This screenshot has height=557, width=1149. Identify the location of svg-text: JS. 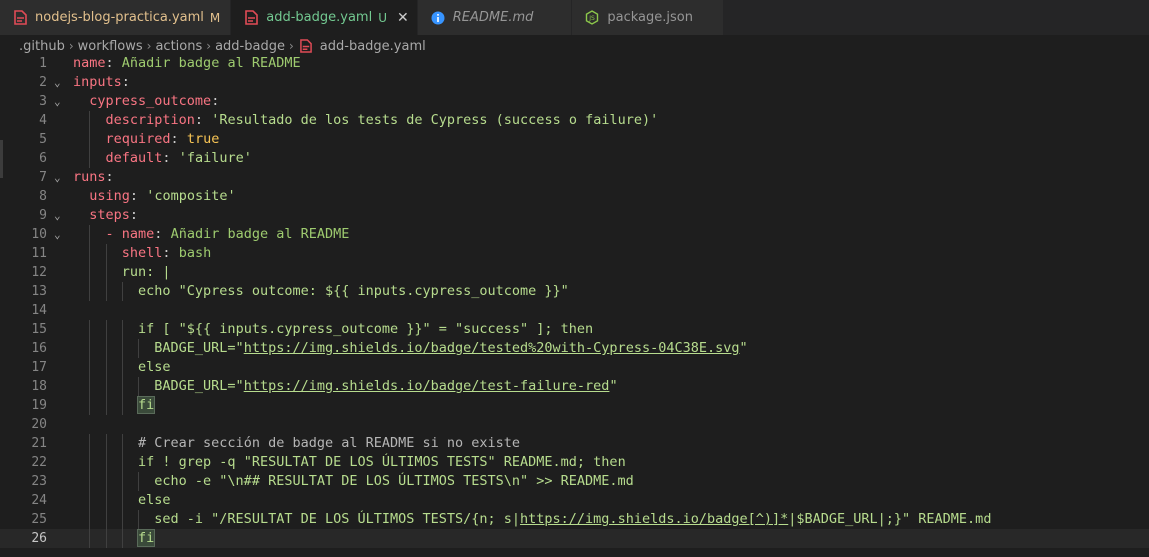
(592, 18).